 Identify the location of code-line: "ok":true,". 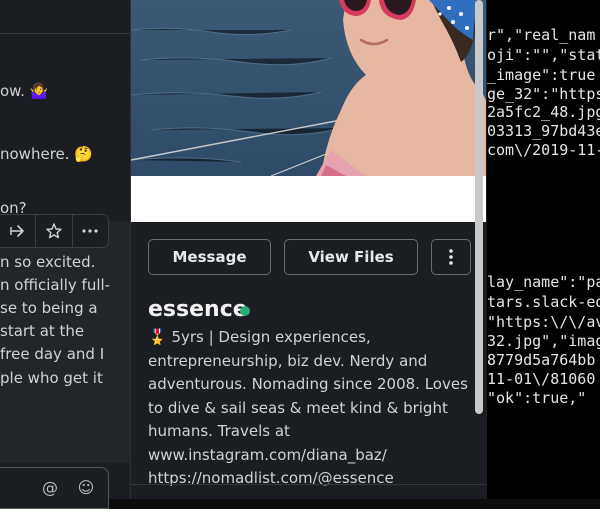
(537, 398).